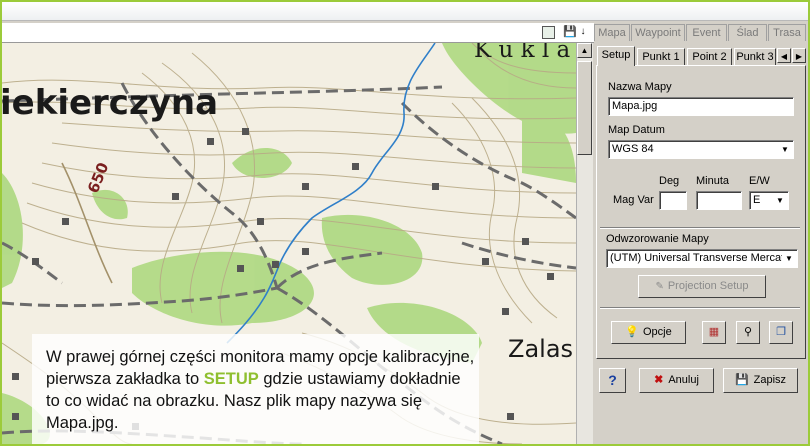 The height and width of the screenshot is (446, 810). Describe the element at coordinates (708, 286) in the screenshot. I see `projection-setup-label: Projection Setup` at that location.